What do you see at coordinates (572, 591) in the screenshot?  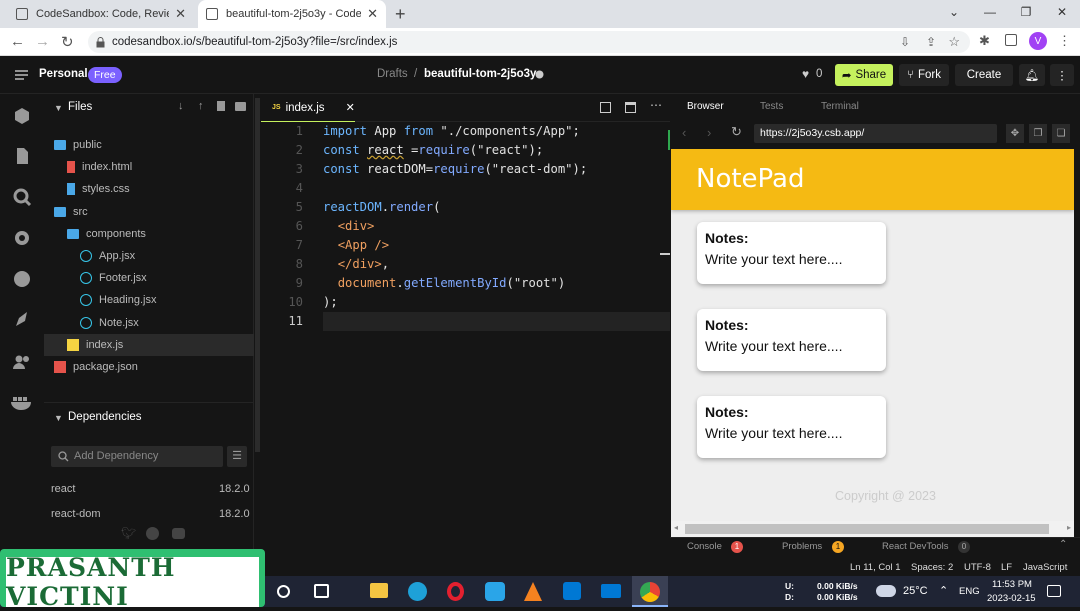 I see `microsoft-store-icon` at bounding box center [572, 591].